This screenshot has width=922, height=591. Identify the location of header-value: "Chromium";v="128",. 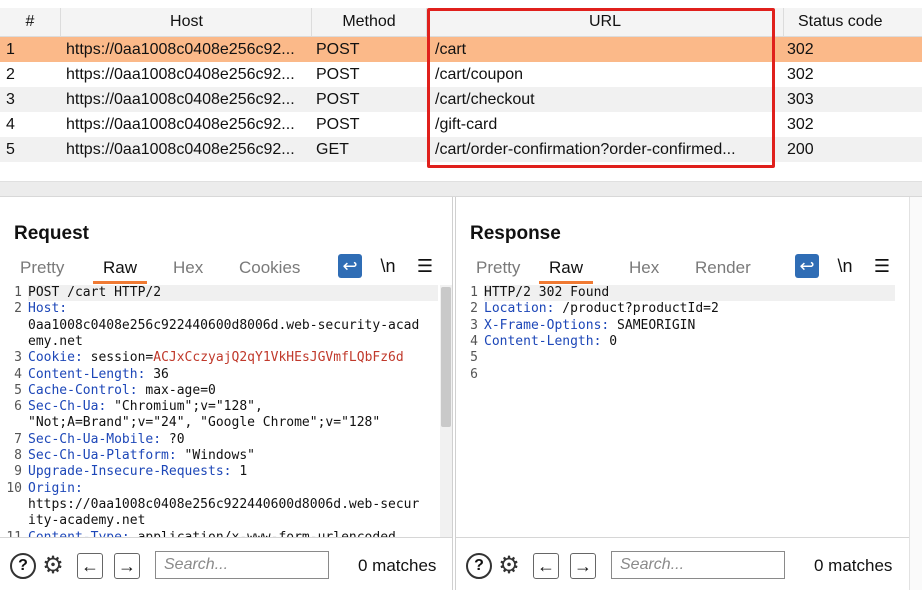
(184, 407).